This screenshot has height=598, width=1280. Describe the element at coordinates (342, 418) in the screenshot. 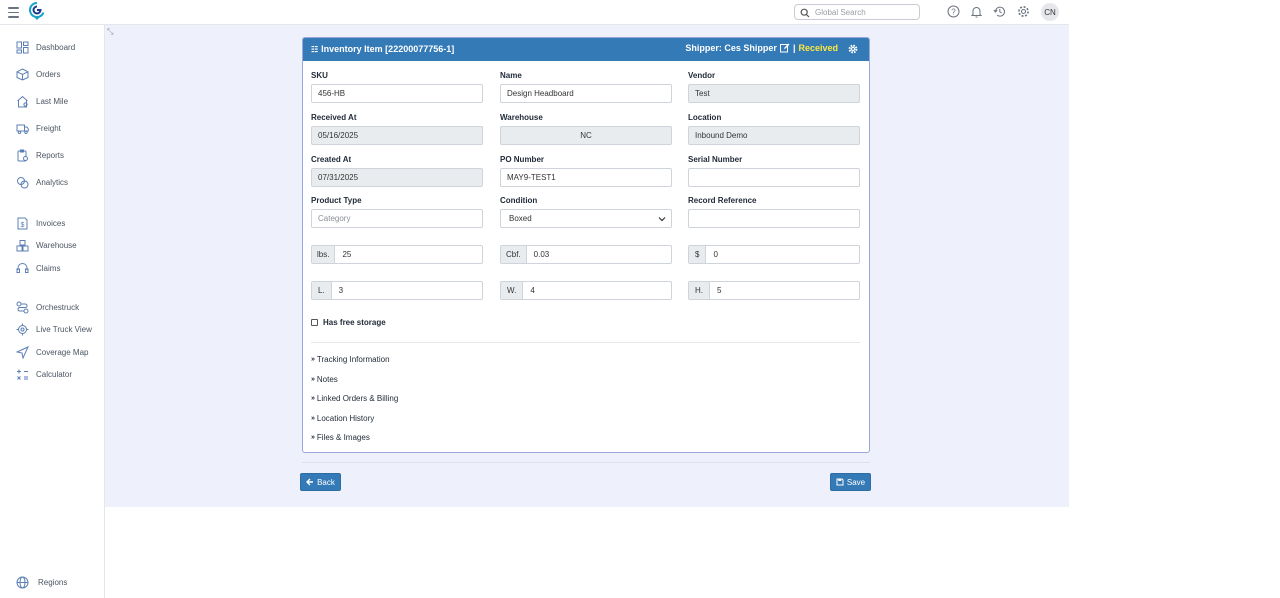

I see `section-location-history: » Location History` at that location.